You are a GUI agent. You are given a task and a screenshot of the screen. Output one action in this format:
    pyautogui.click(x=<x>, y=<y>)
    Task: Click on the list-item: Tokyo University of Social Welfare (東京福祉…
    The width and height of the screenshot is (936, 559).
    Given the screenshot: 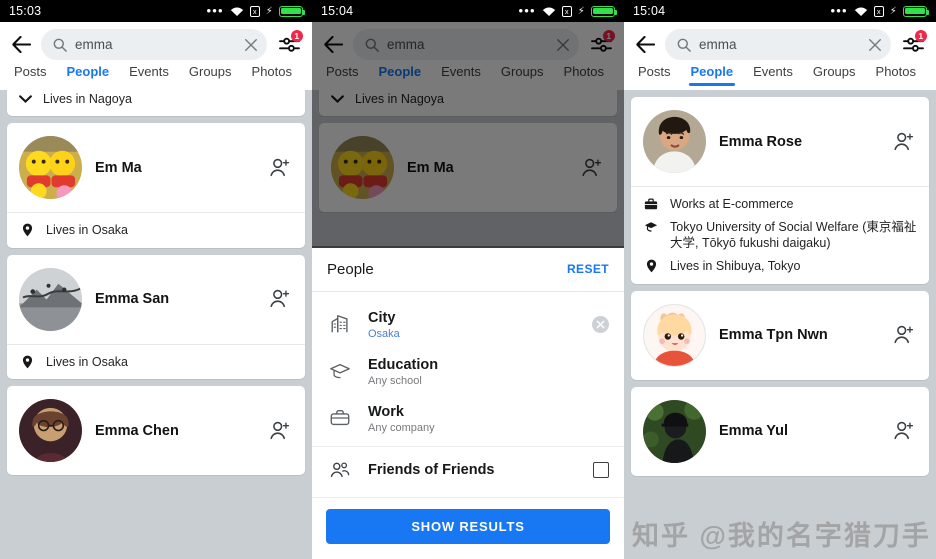 What is the action you would take?
    pyautogui.click(x=780, y=235)
    